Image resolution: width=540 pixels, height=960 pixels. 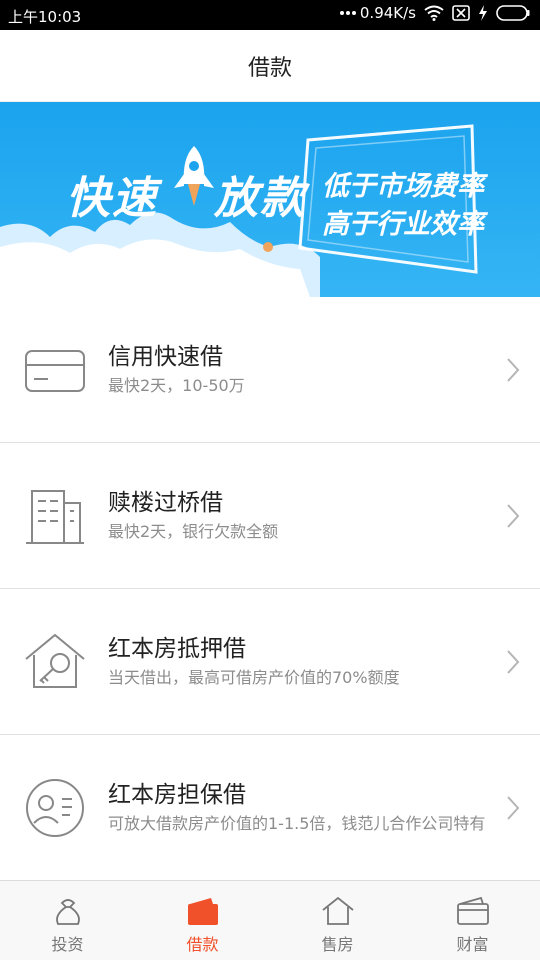 I want to click on tab-wealth: 财富, so click(x=472, y=920).